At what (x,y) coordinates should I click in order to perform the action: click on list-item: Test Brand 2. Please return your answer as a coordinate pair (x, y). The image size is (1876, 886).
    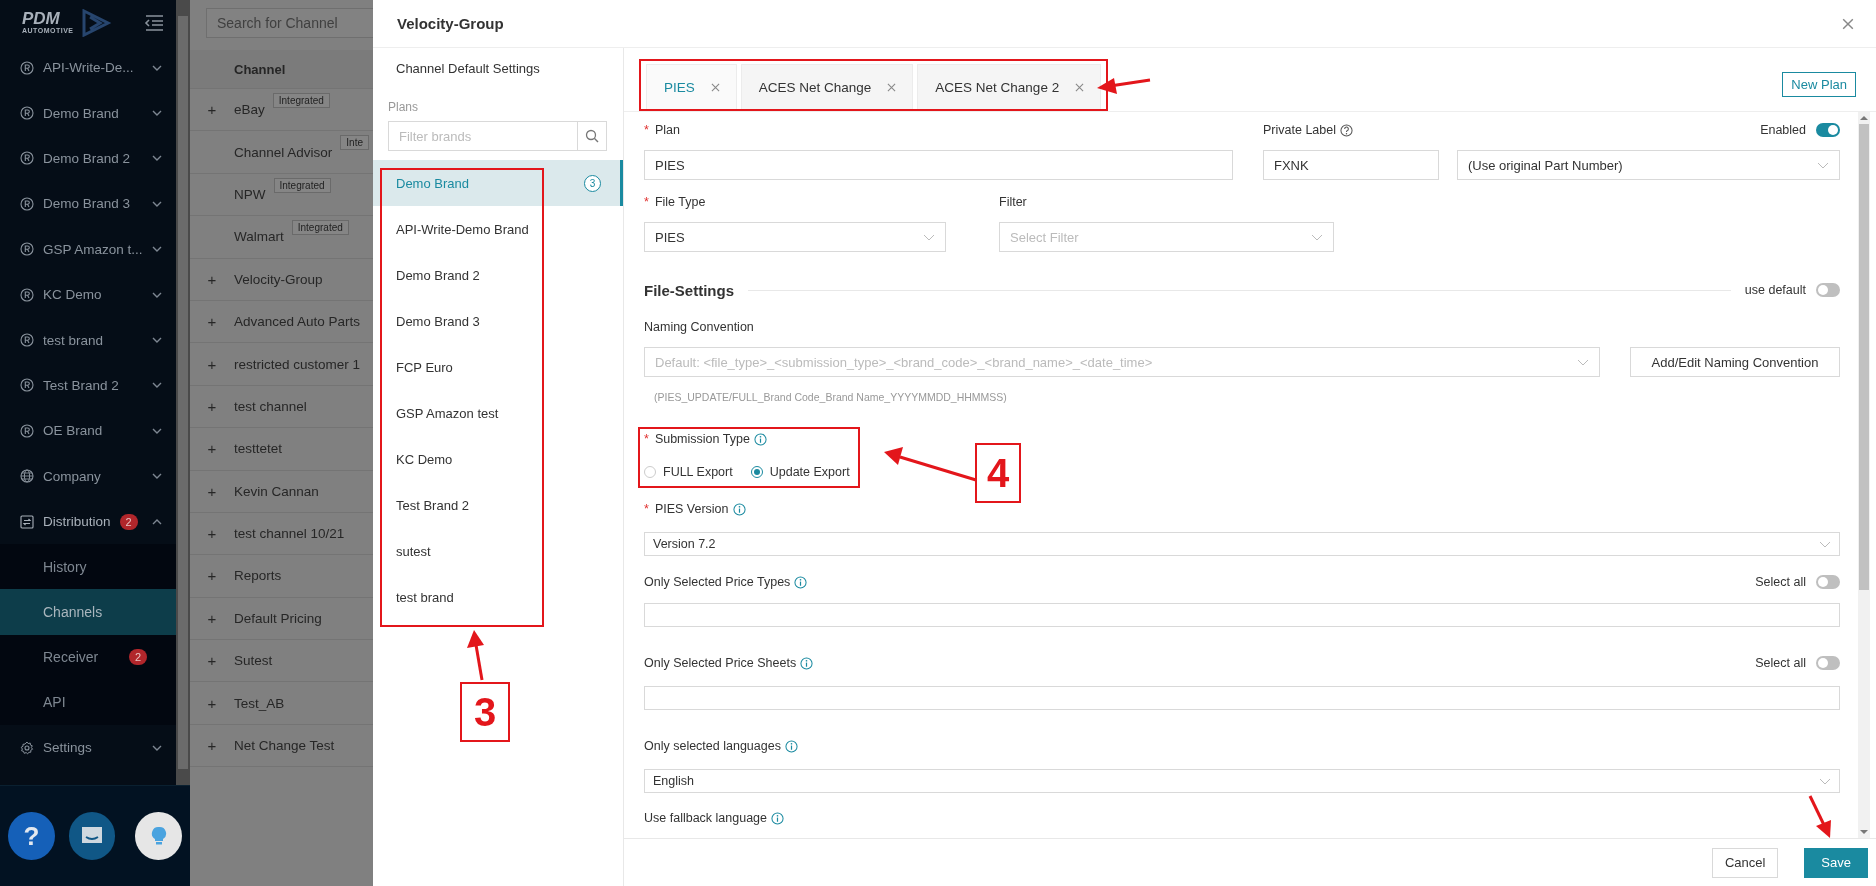
    Looking at the image, I should click on (498, 505).